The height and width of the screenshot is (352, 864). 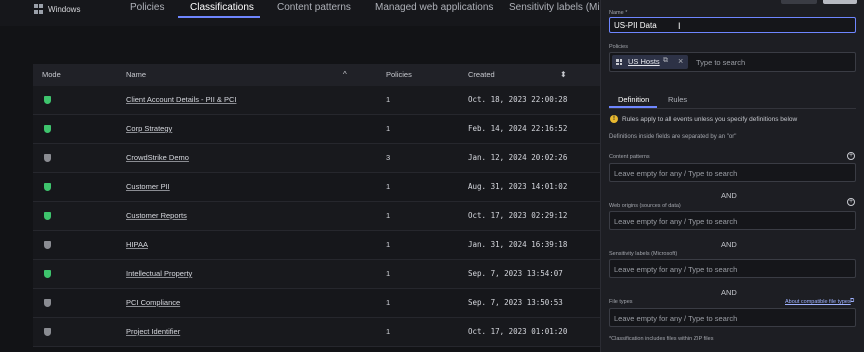 What do you see at coordinates (614, 119) in the screenshot?
I see `warning-icon: !` at bounding box center [614, 119].